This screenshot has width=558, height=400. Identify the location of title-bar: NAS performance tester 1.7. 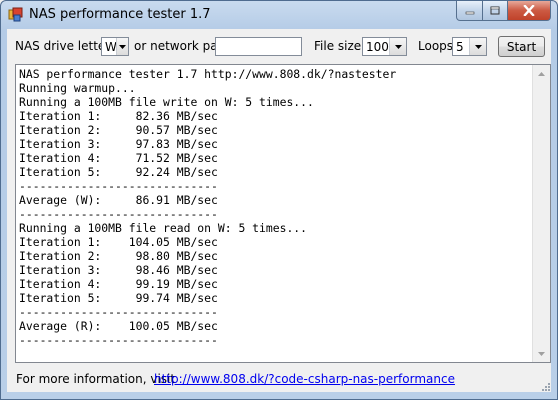
(279, 15).